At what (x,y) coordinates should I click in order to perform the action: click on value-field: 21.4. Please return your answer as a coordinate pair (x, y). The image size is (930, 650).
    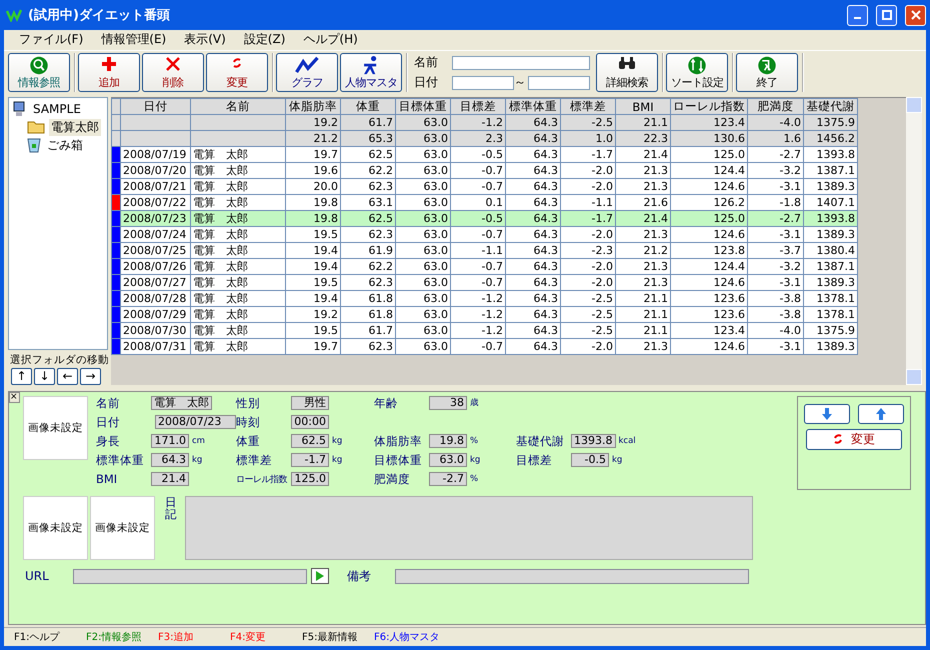
    Looking at the image, I should click on (170, 479).